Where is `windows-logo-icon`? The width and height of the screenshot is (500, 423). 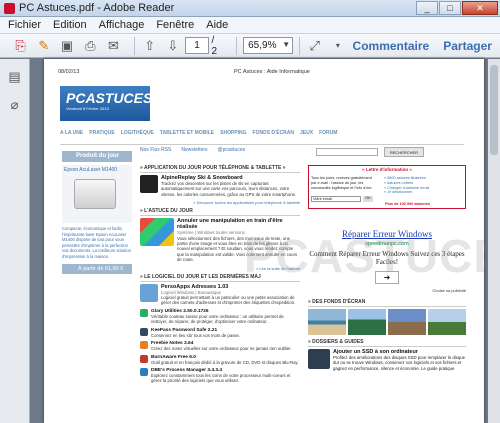 windows-logo-icon is located at coordinates (157, 232).